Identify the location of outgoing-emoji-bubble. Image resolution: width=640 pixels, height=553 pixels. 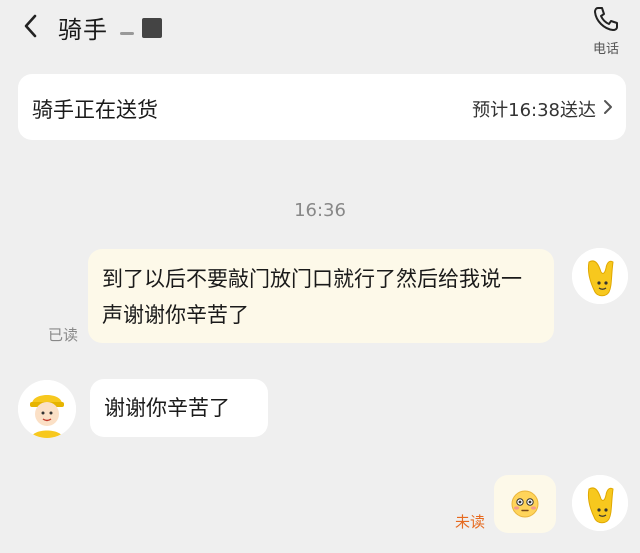
(525, 504).